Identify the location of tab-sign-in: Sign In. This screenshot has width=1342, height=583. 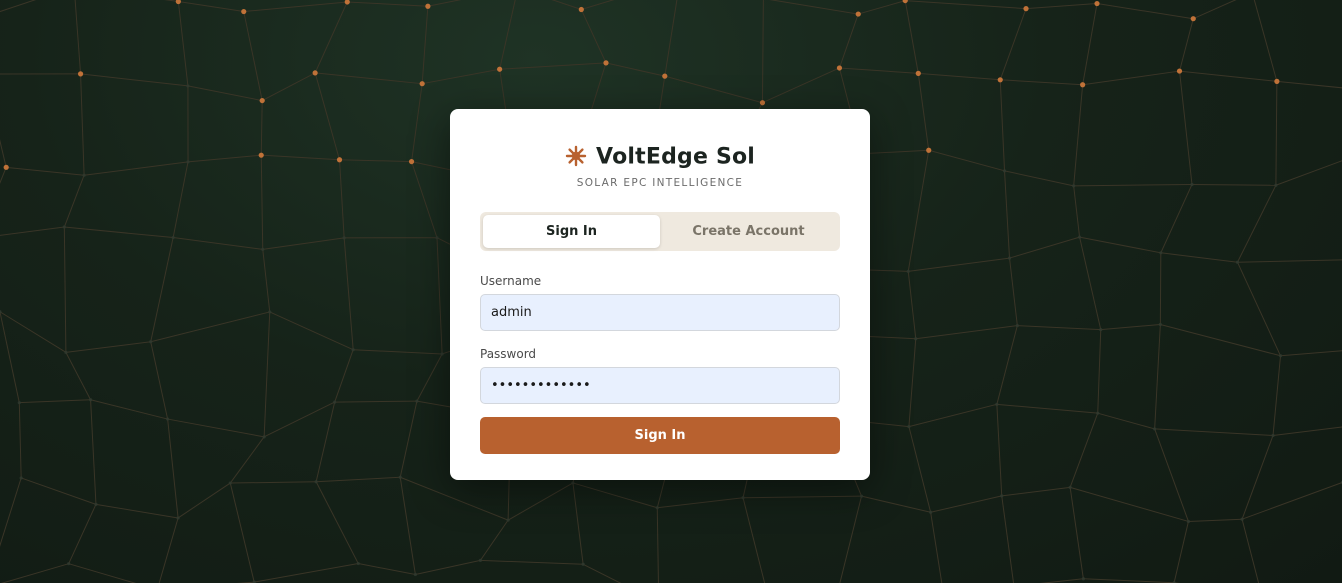
(571, 231).